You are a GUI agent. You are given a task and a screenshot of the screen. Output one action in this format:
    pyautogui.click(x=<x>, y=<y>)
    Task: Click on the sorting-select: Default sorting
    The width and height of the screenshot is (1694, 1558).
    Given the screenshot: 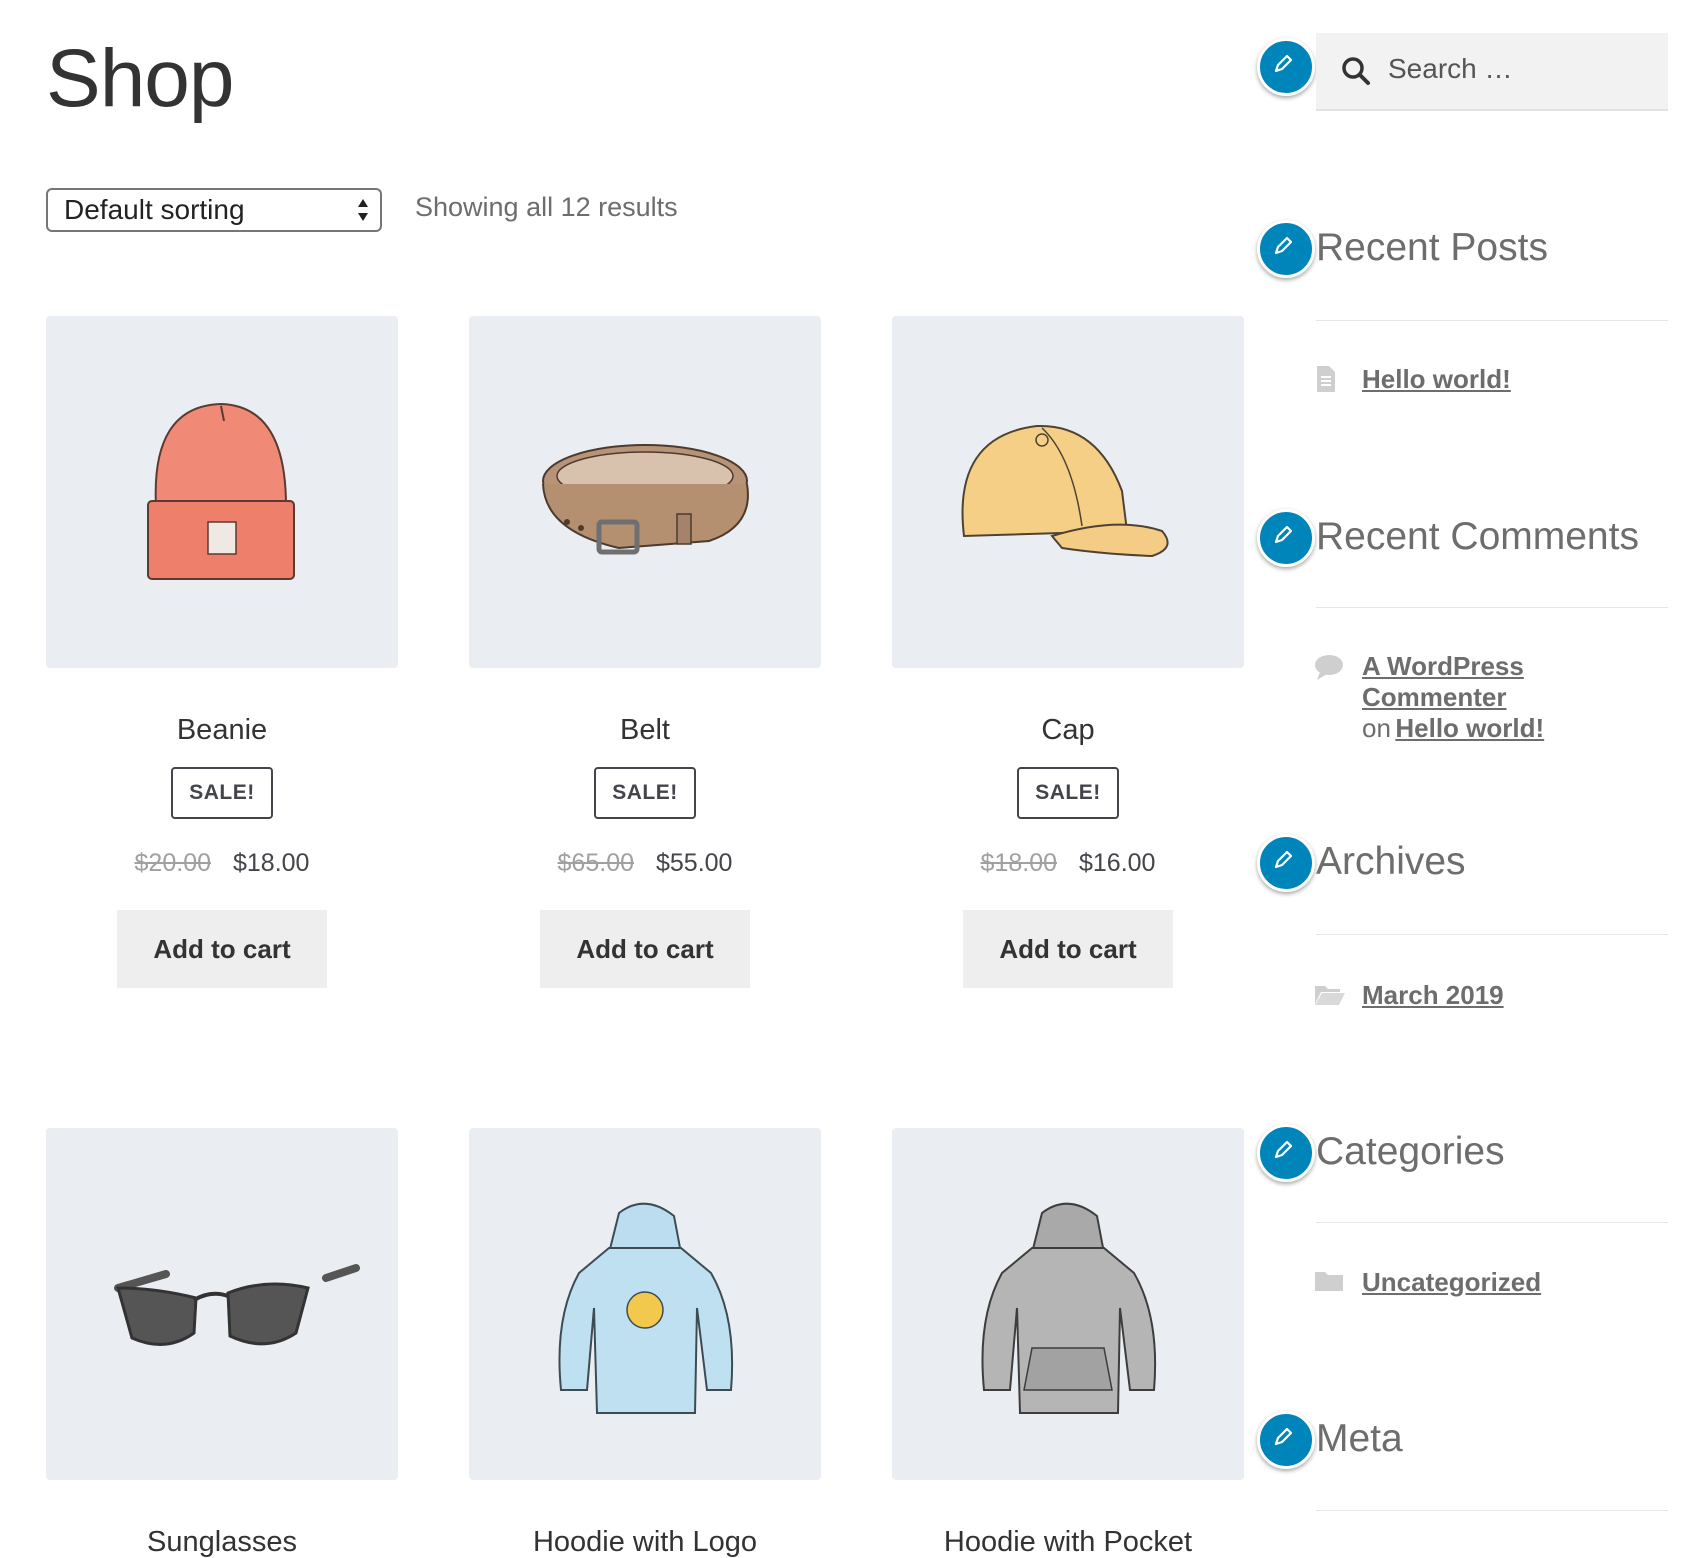 What is the action you would take?
    pyautogui.click(x=214, y=210)
    